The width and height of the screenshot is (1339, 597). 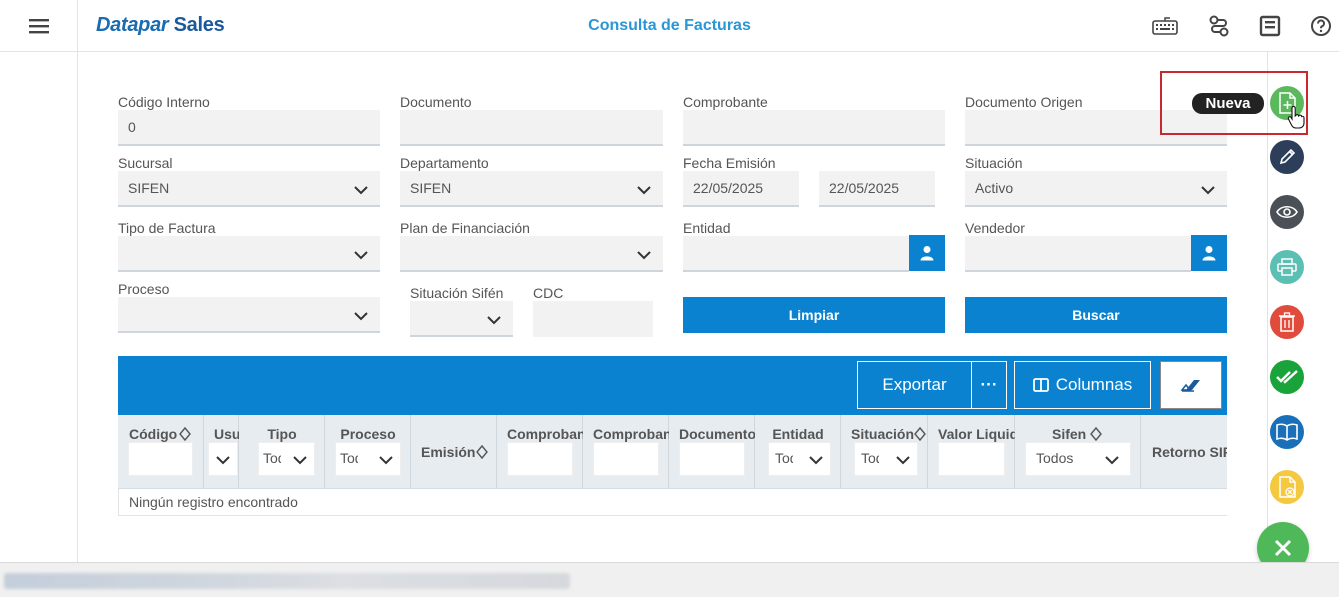 I want to click on column-comprobante: Comprobante, so click(x=540, y=451).